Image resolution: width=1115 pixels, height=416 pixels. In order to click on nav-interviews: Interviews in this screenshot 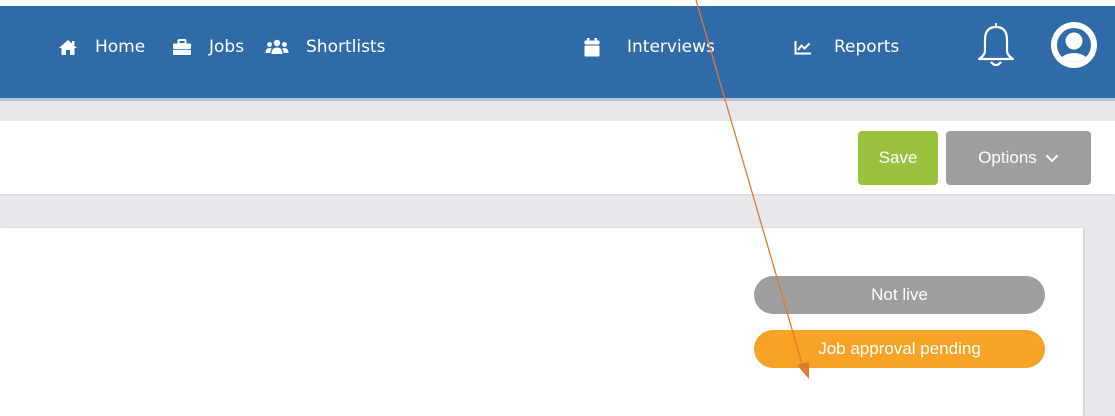, I will do `click(649, 47)`.